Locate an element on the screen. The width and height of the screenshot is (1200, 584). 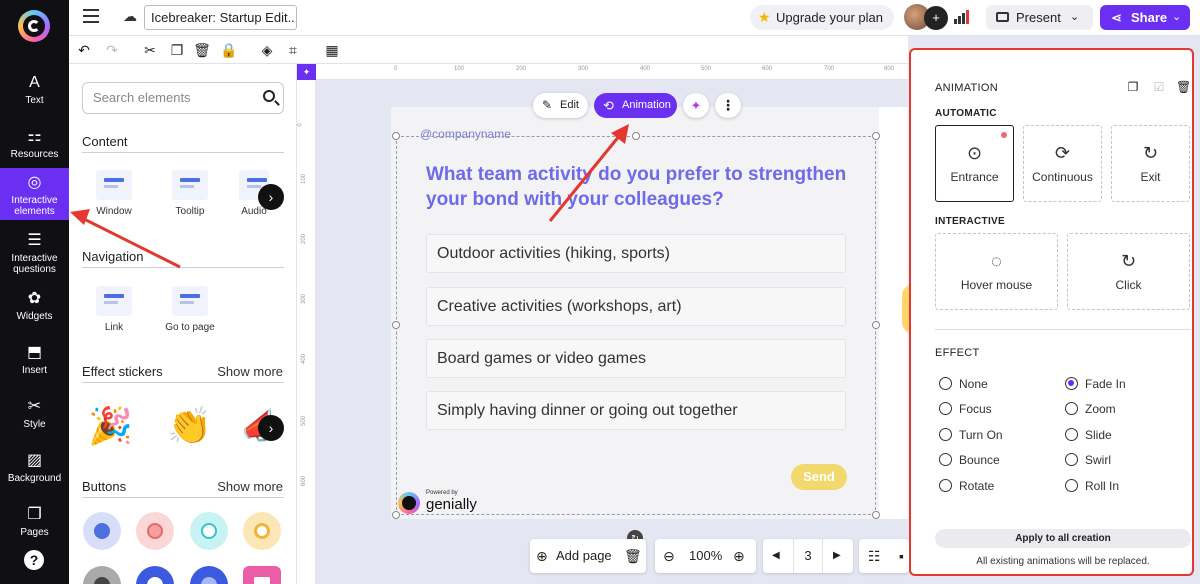
zoom-in-icon: ⊕ is located at coordinates (739, 556).